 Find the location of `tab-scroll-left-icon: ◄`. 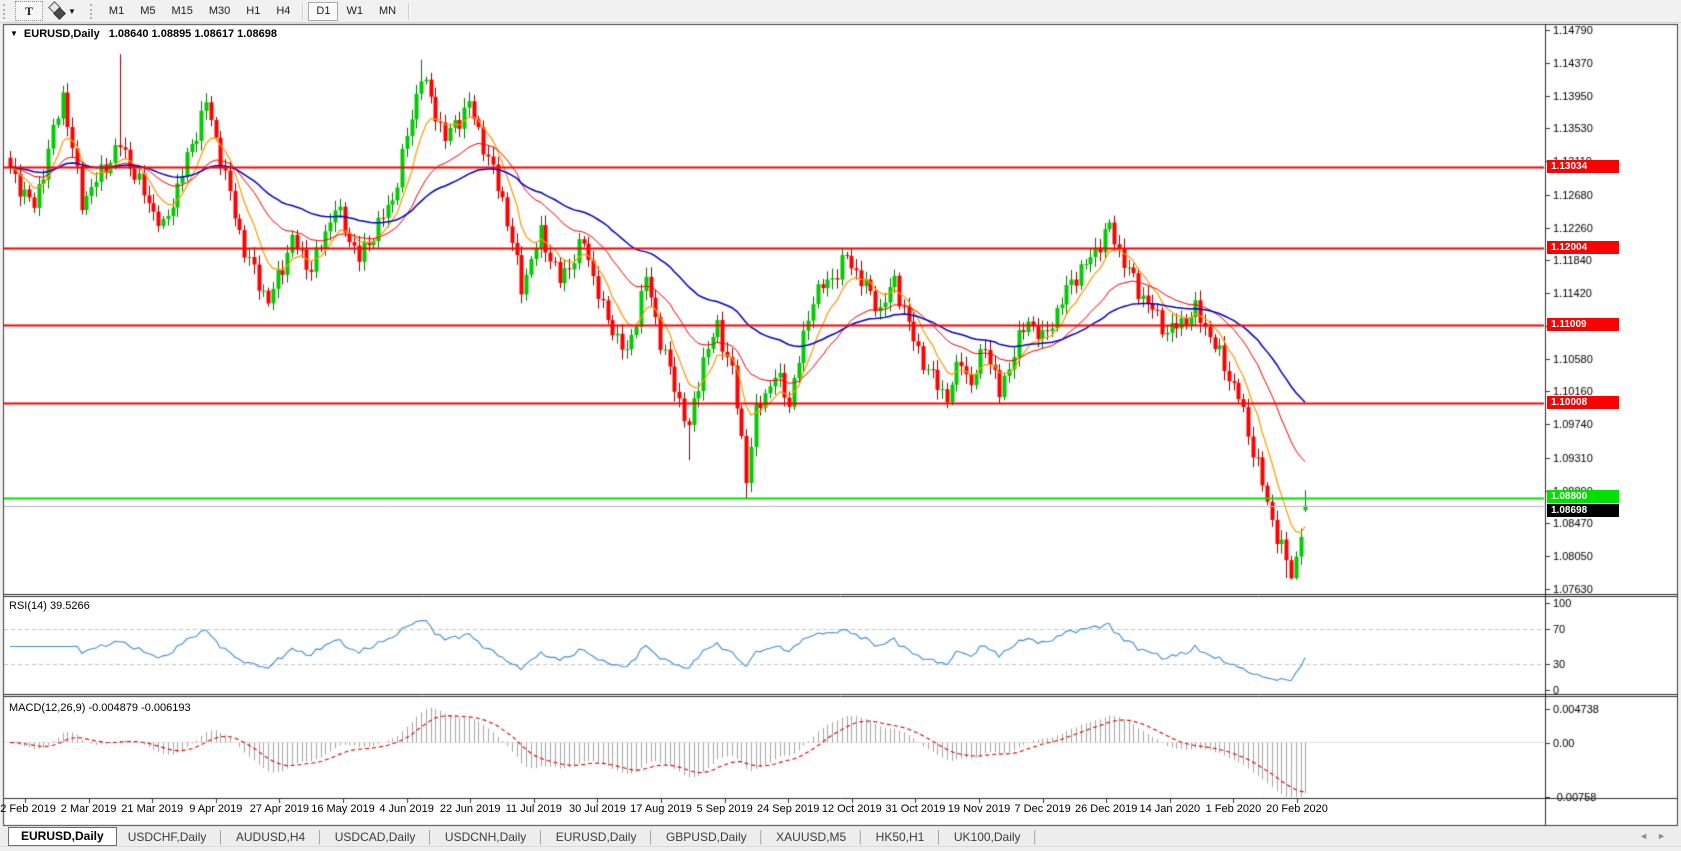

tab-scroll-left-icon: ◄ is located at coordinates (1648, 836).